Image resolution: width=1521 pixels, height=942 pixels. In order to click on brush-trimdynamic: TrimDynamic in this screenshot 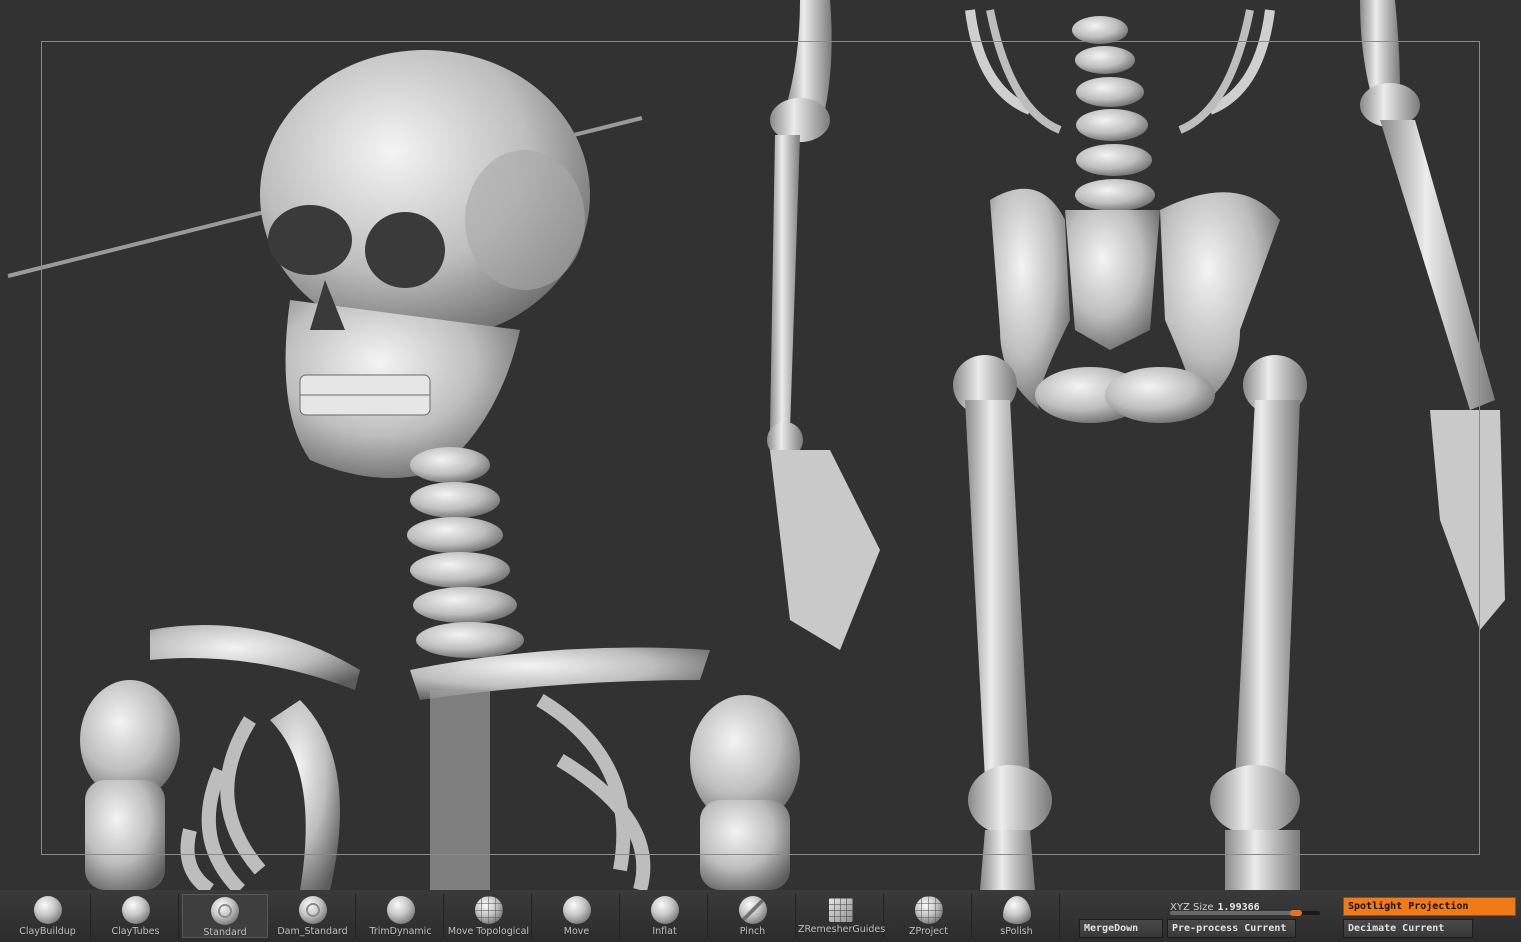, I will do `click(401, 916)`.